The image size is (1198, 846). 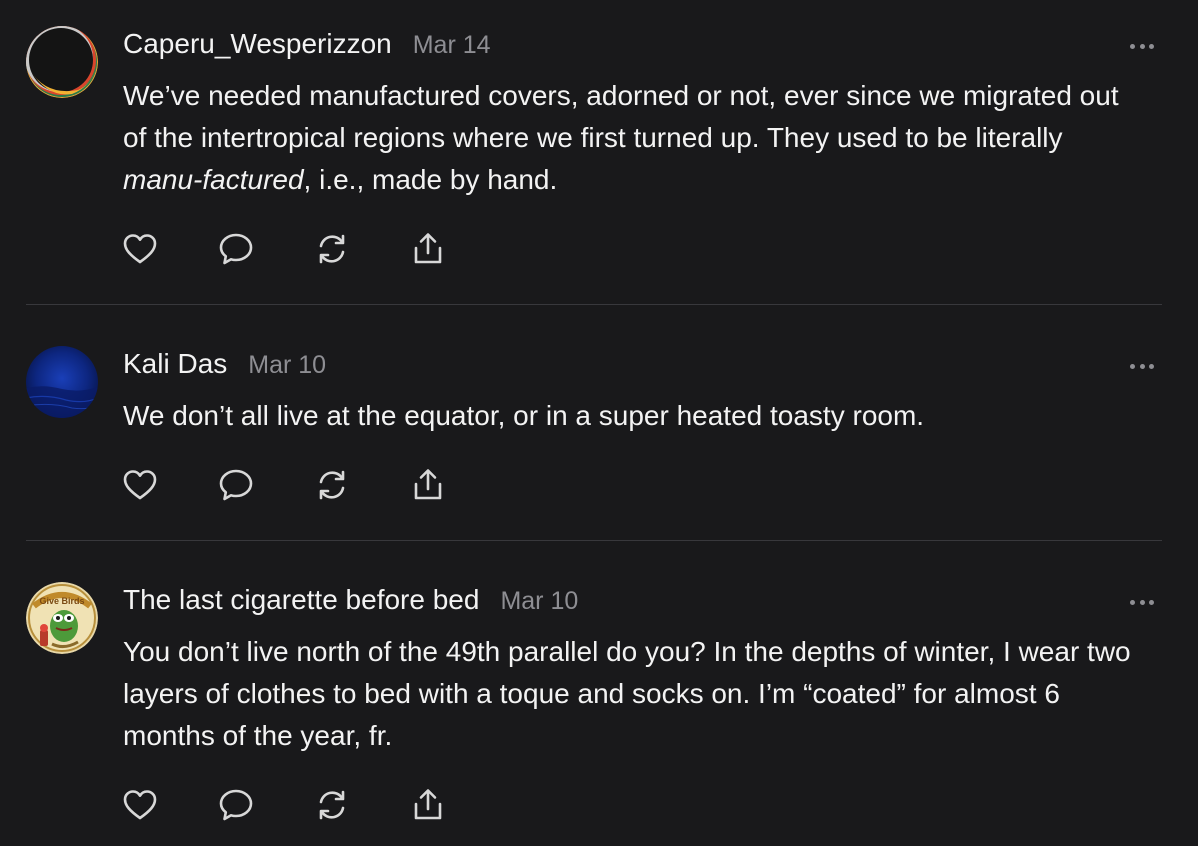 I want to click on comment-header: Kali Das Mar 10, so click(x=224, y=368).